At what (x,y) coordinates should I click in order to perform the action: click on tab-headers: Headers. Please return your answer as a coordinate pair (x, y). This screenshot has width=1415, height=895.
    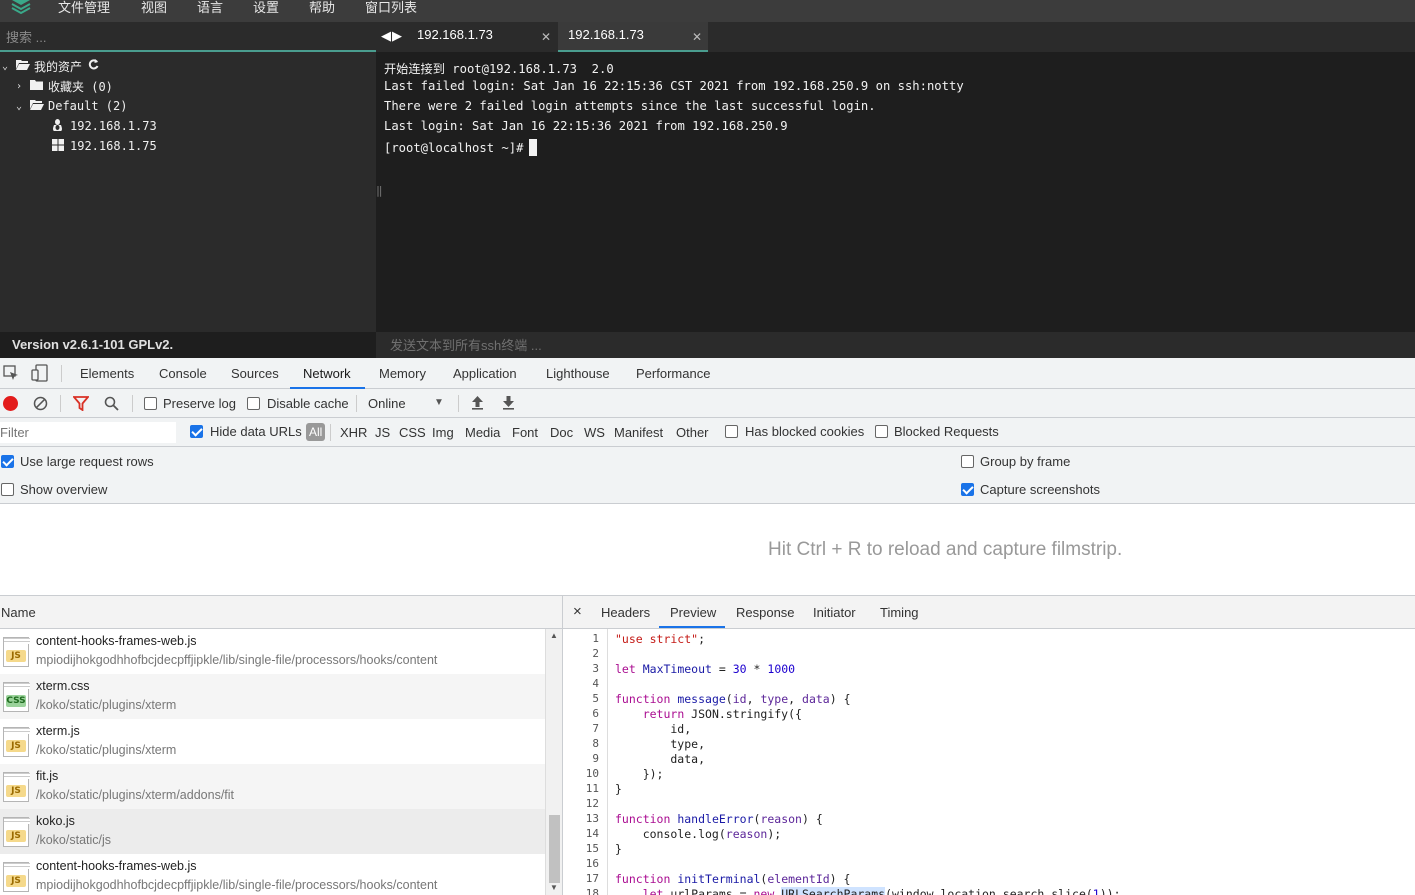
    Looking at the image, I should click on (625, 612).